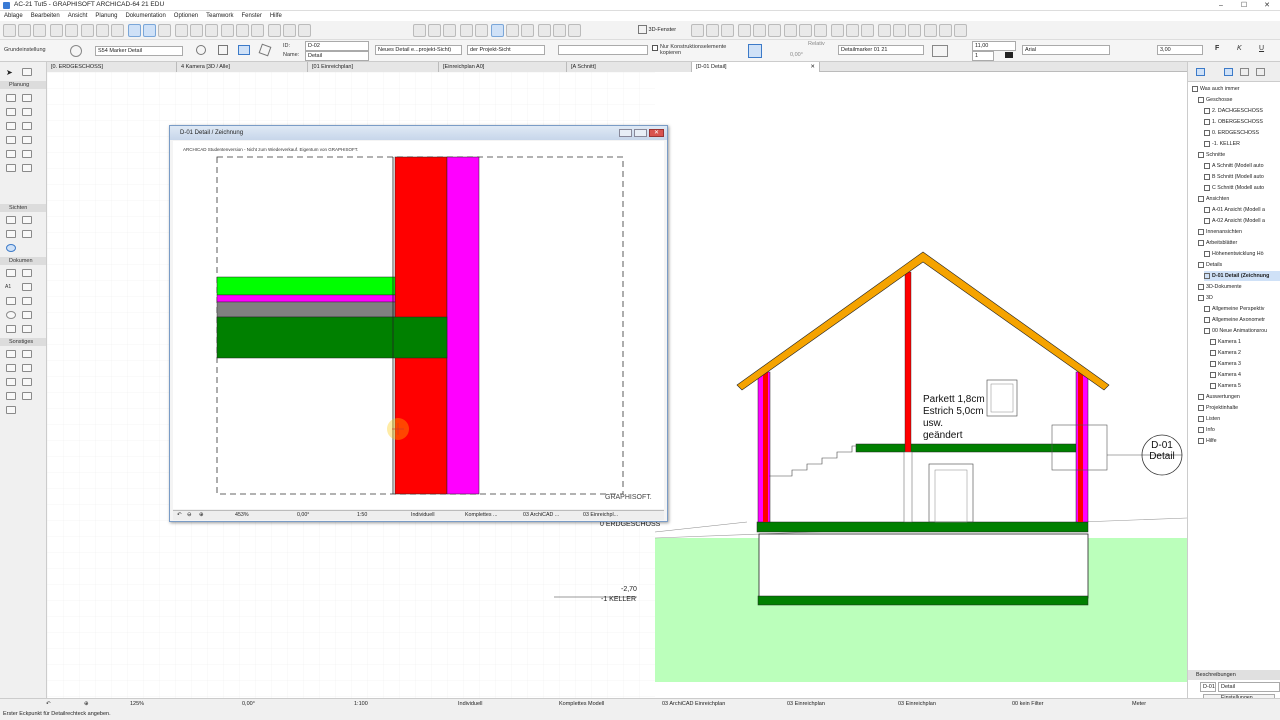 This screenshot has width=1280, height=720. Describe the element at coordinates (248, 704) in the screenshot. I see `status-angle: 0,00°` at that location.